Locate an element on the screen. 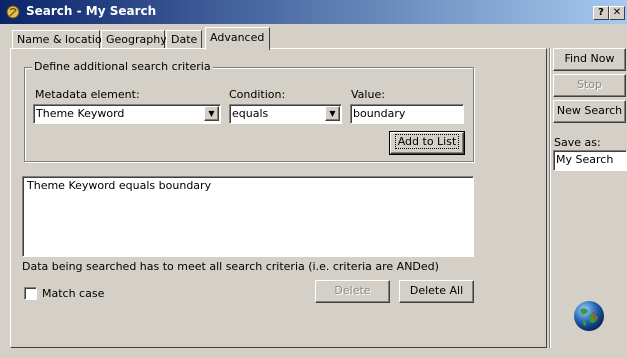  stop-button: Stop is located at coordinates (589, 85).